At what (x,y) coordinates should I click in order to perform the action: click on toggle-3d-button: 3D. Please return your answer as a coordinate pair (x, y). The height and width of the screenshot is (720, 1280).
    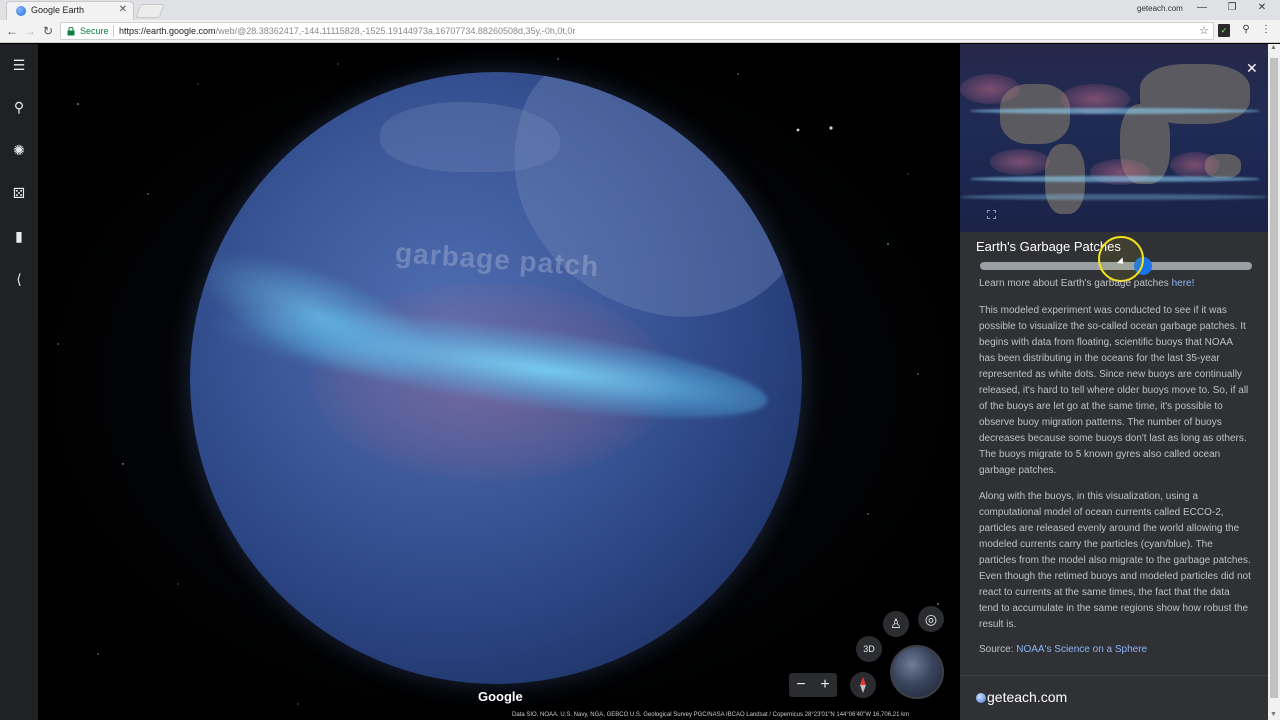
    Looking at the image, I should click on (869, 649).